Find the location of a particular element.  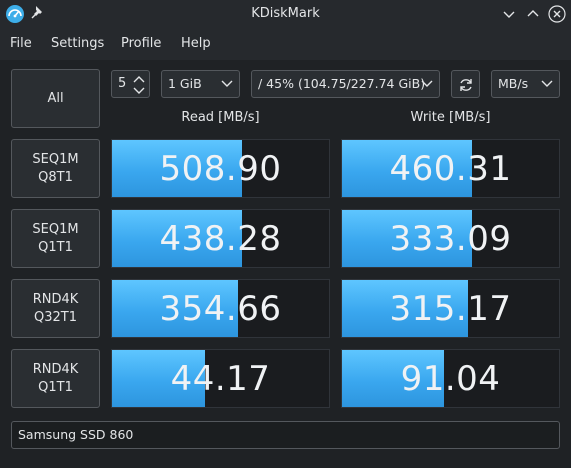

write-value: 315.17 is located at coordinates (450, 308).